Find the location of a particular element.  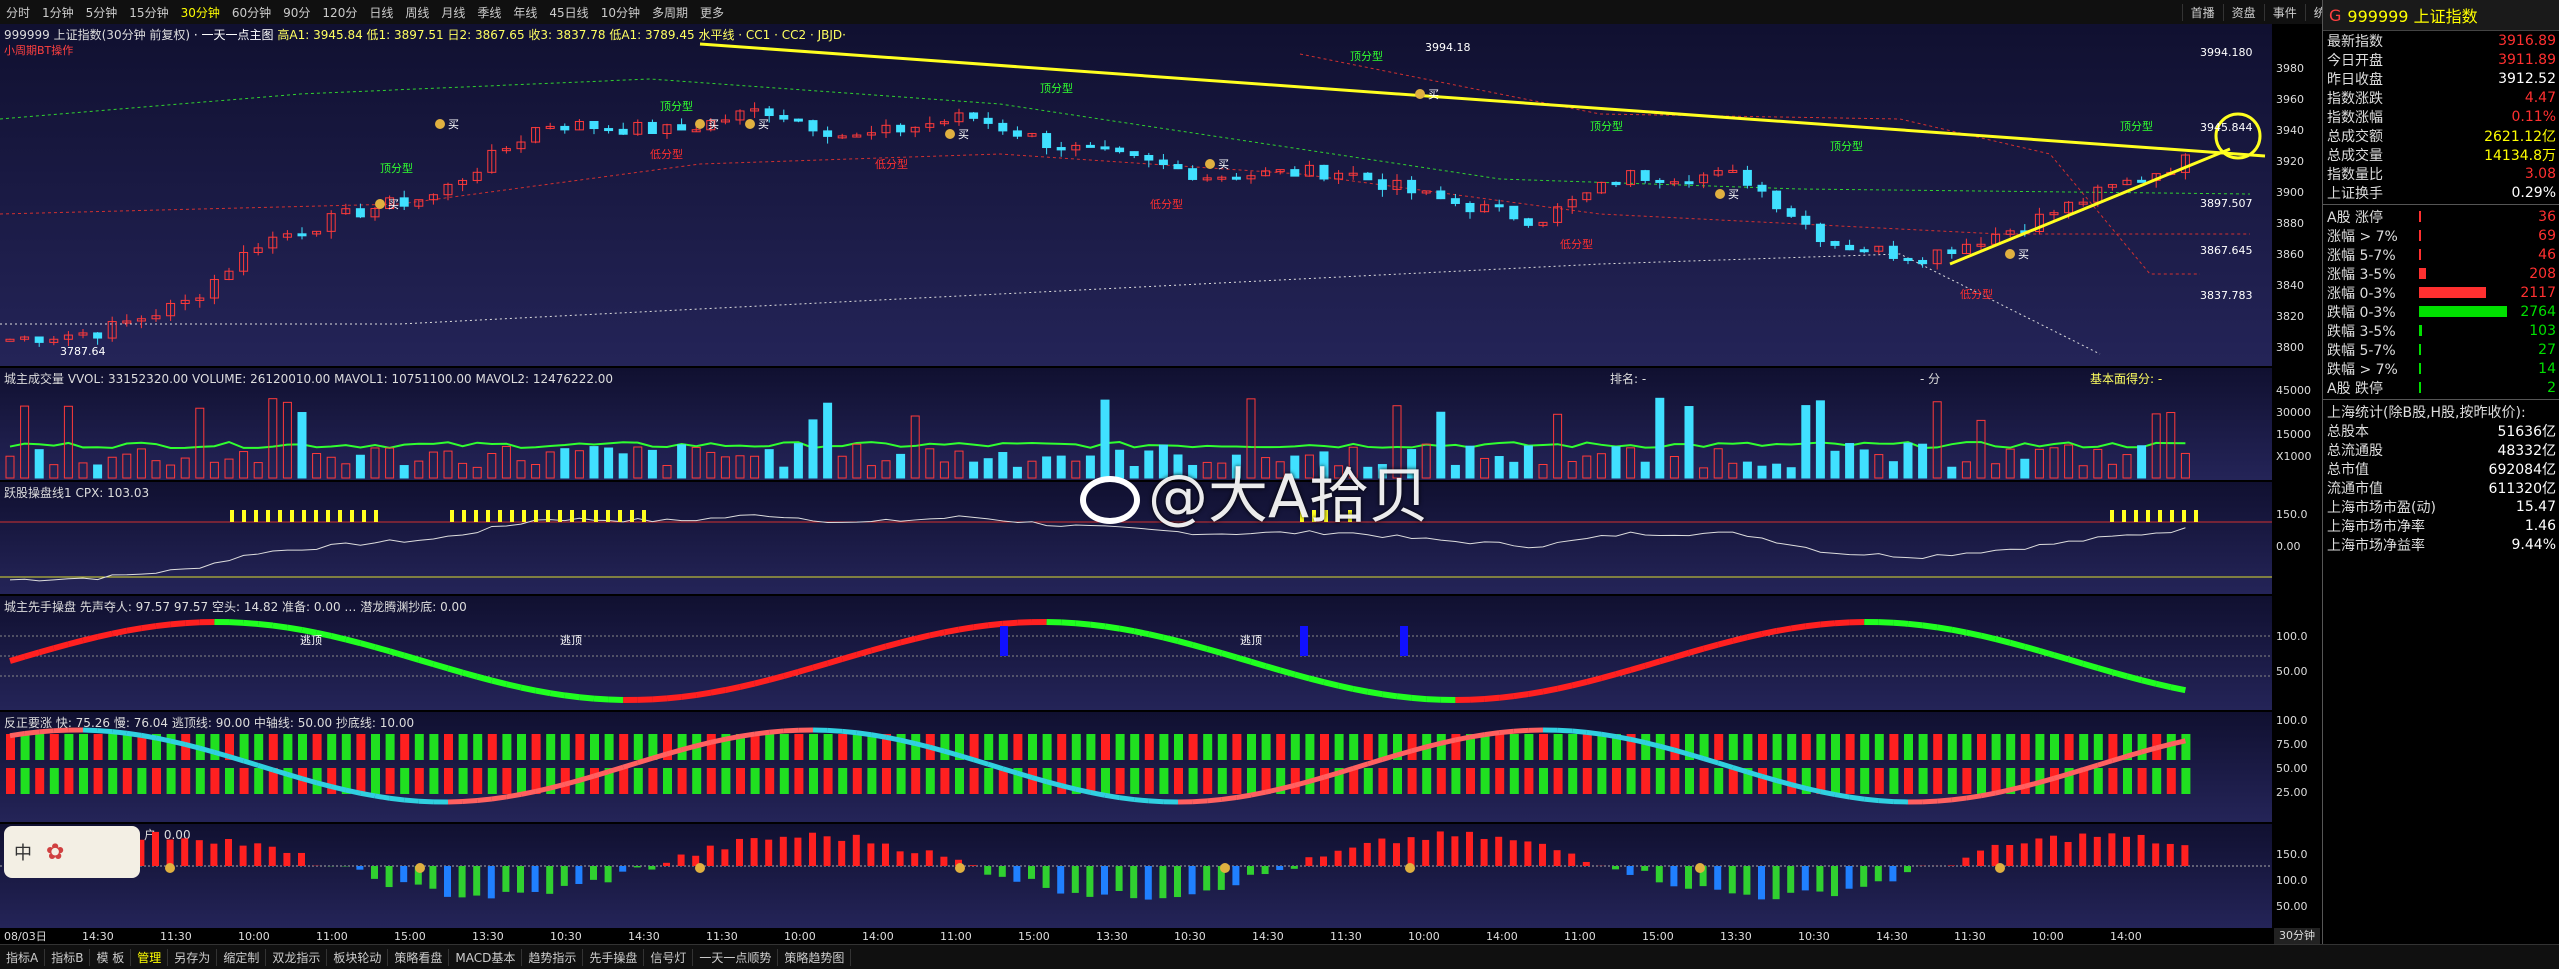

indicator-tab: 缩定制 is located at coordinates (241, 957).